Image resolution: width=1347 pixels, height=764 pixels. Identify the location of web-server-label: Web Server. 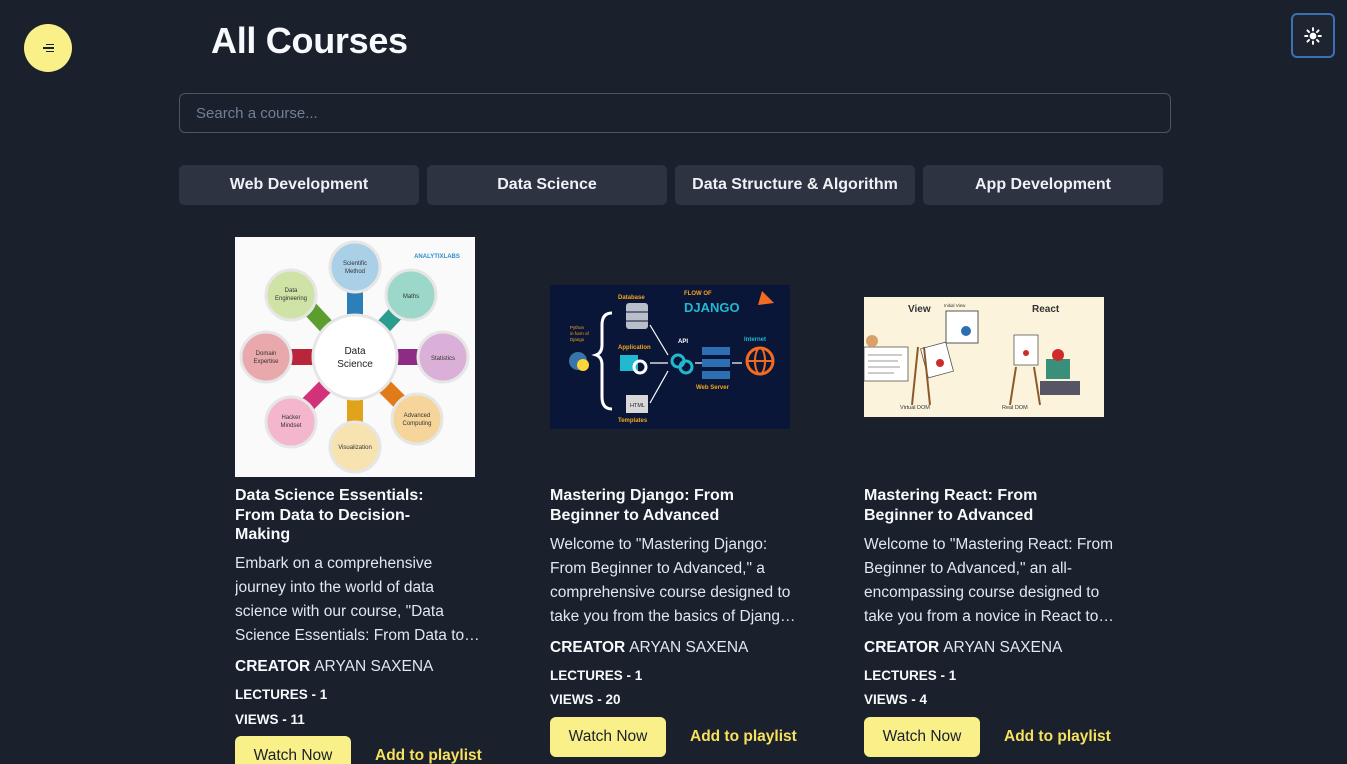
(713, 388).